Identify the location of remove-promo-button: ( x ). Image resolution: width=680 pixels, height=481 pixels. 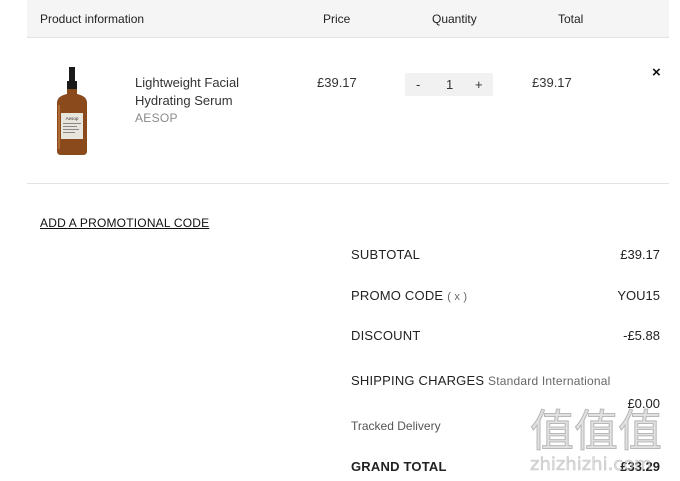
(457, 297).